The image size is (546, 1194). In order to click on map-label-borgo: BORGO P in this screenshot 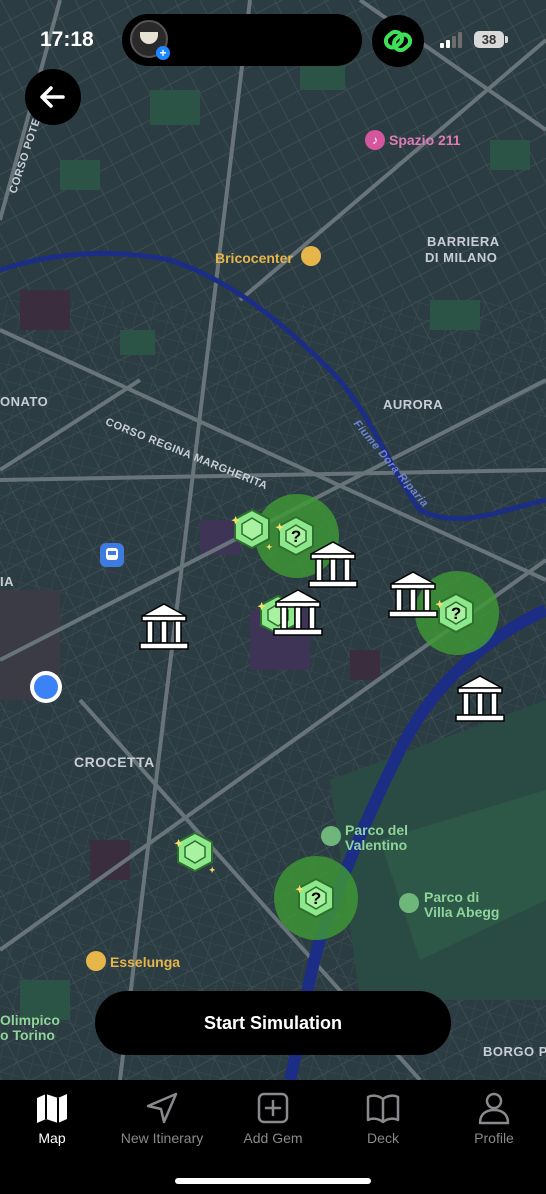, I will do `click(514, 1051)`.